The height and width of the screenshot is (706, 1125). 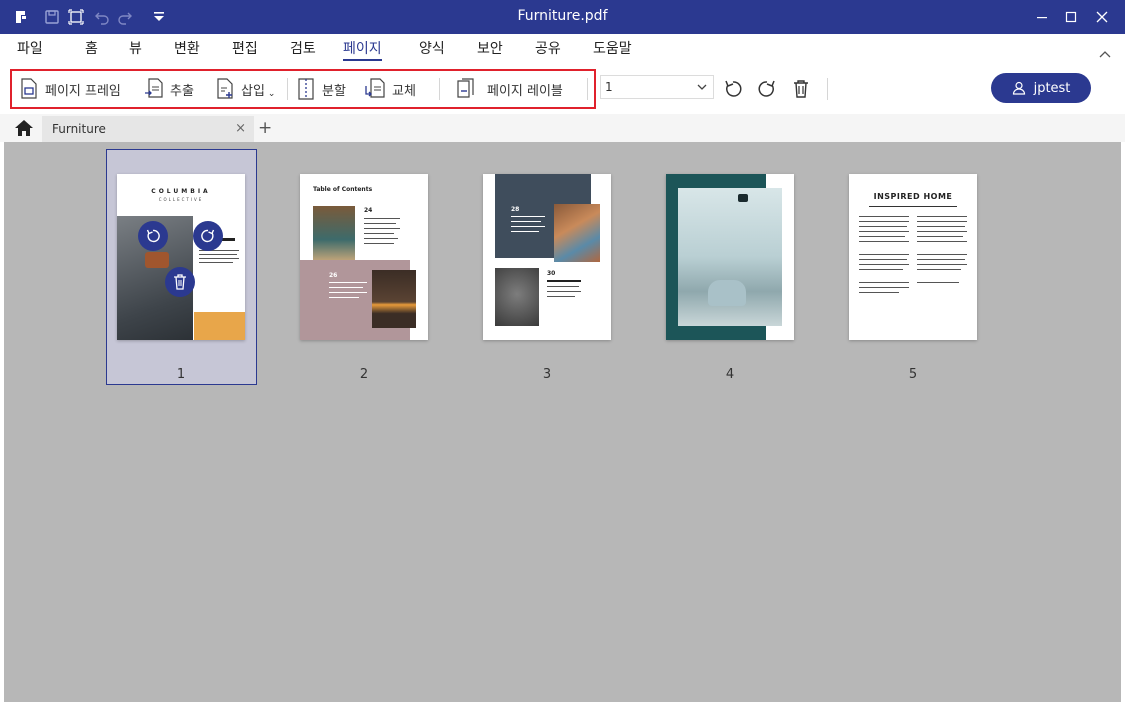 I want to click on menu-security: 보안, so click(x=490, y=50).